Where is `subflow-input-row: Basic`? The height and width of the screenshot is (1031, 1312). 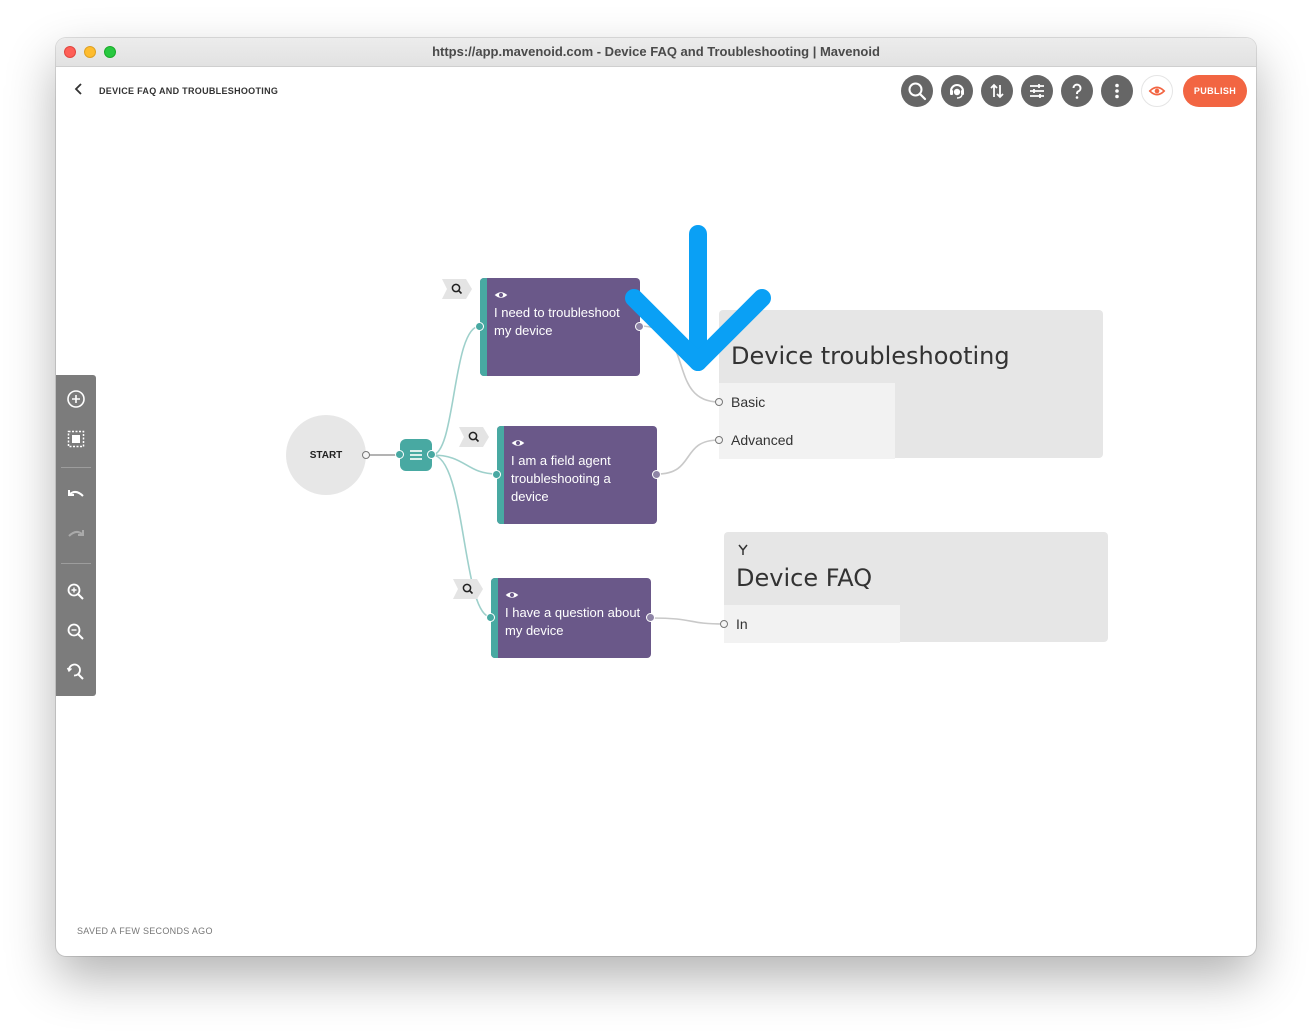
subflow-input-row: Basic is located at coordinates (807, 402).